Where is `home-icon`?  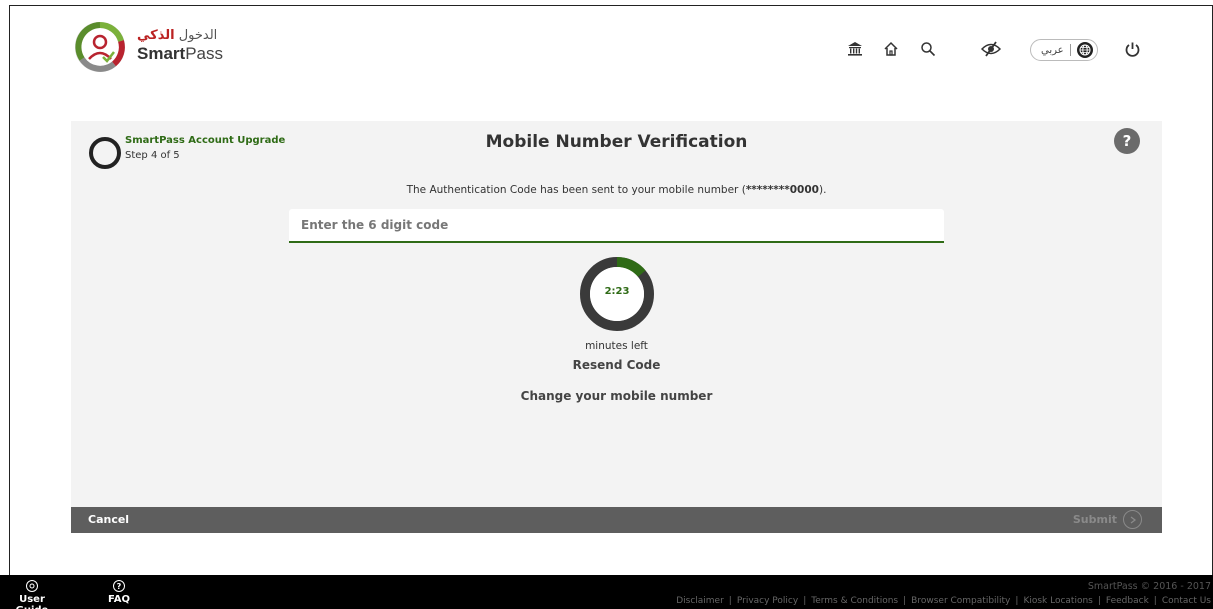 home-icon is located at coordinates (891, 49).